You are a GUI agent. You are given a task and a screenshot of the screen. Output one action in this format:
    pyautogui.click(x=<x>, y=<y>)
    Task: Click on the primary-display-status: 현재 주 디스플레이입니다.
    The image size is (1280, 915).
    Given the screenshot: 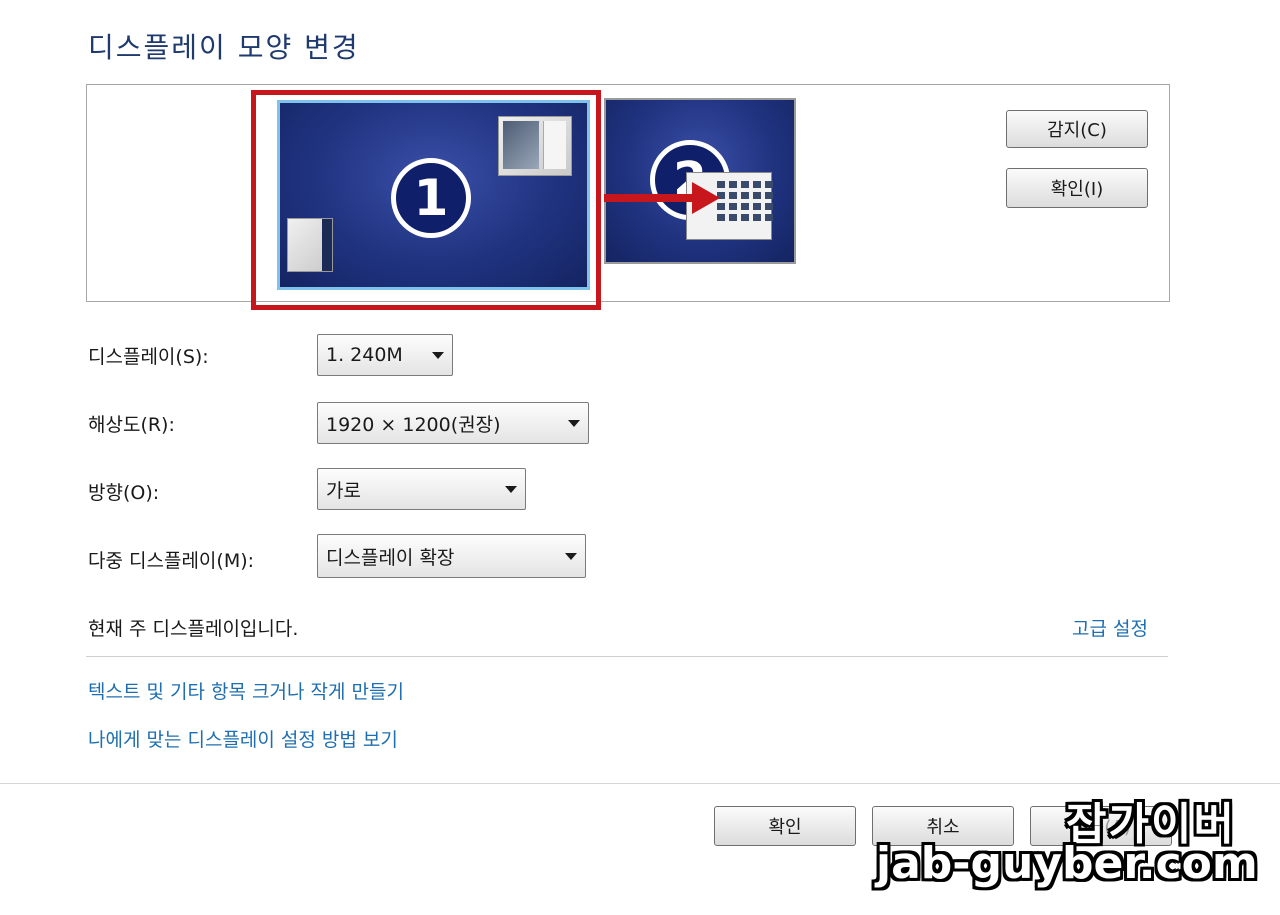 What is the action you would take?
    pyautogui.click(x=193, y=629)
    